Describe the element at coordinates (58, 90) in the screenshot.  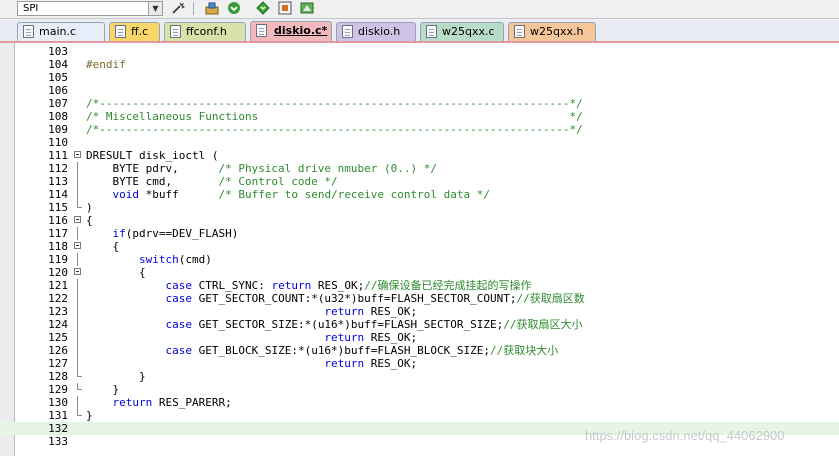
I see `line-number: 106` at that location.